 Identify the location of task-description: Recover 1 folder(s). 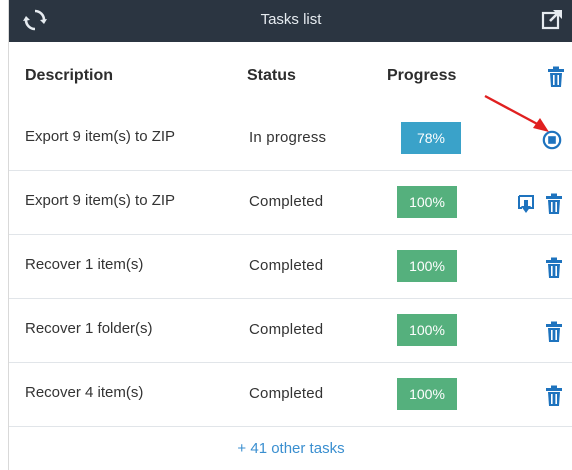
(89, 328).